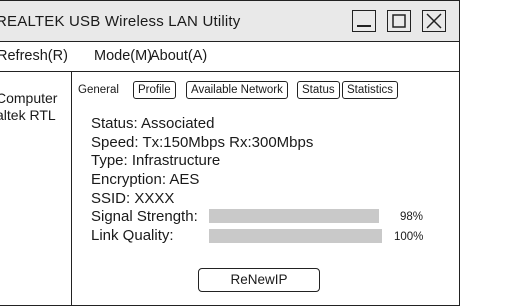  What do you see at coordinates (123, 56) in the screenshot?
I see `menu-mode: Mode(M)` at bounding box center [123, 56].